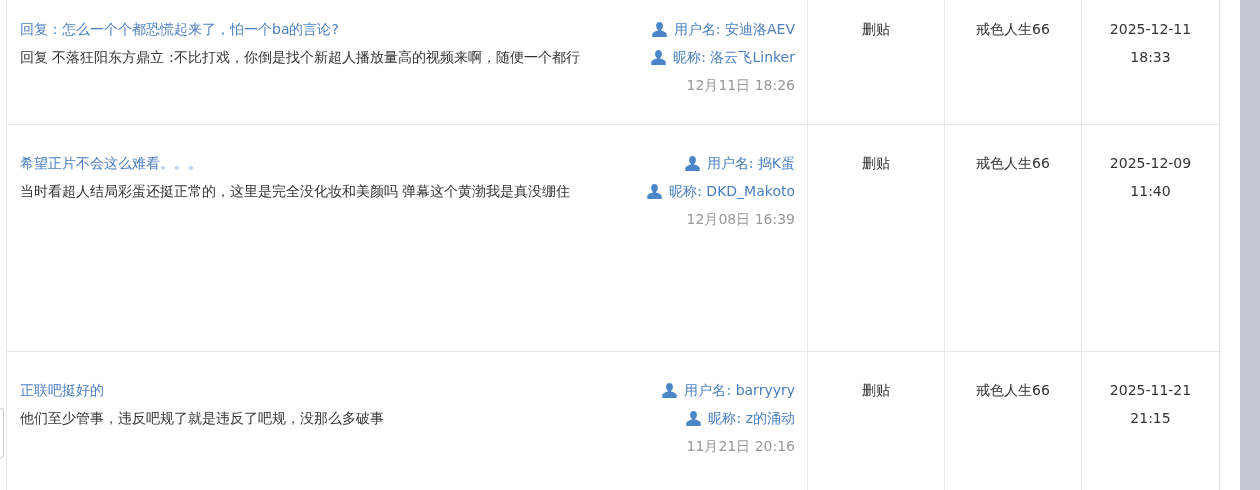  What do you see at coordinates (739, 390) in the screenshot?
I see `username-link: 用户名: barryyry` at bounding box center [739, 390].